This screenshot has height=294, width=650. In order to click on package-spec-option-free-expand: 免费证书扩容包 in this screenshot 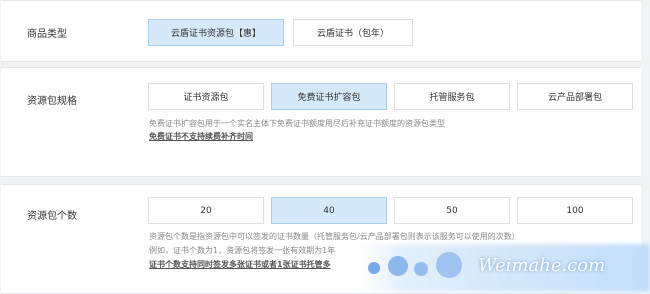, I will do `click(329, 96)`.